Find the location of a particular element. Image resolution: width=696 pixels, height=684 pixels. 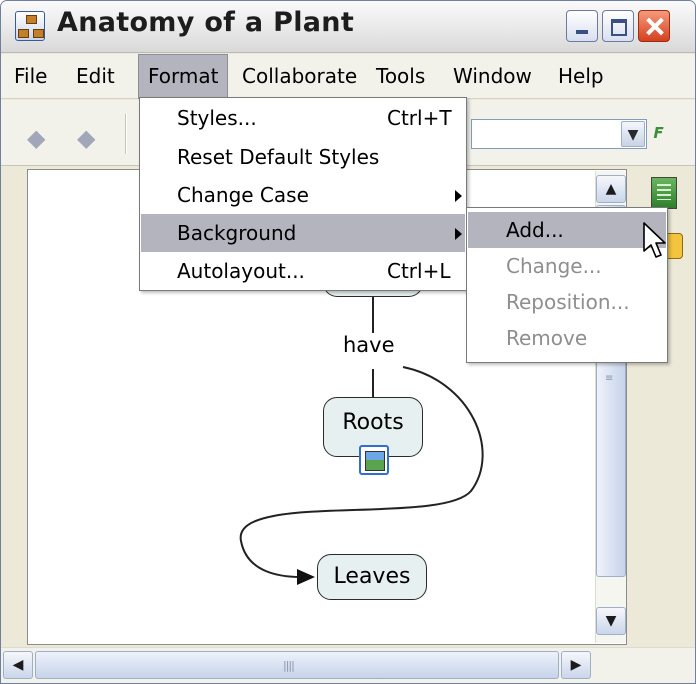

concept-node-leaves: Leaves is located at coordinates (372, 577).